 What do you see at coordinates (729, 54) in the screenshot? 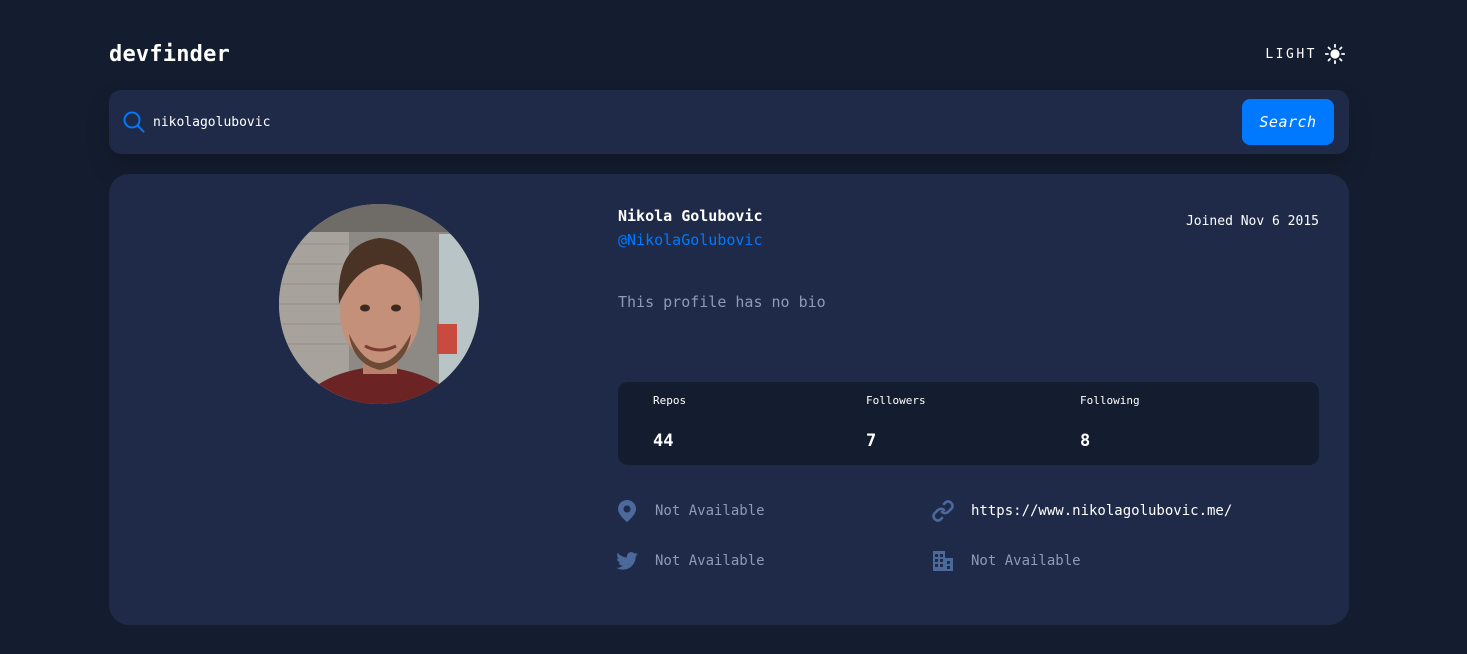
I see `app-header: devfinder LIGHT` at bounding box center [729, 54].